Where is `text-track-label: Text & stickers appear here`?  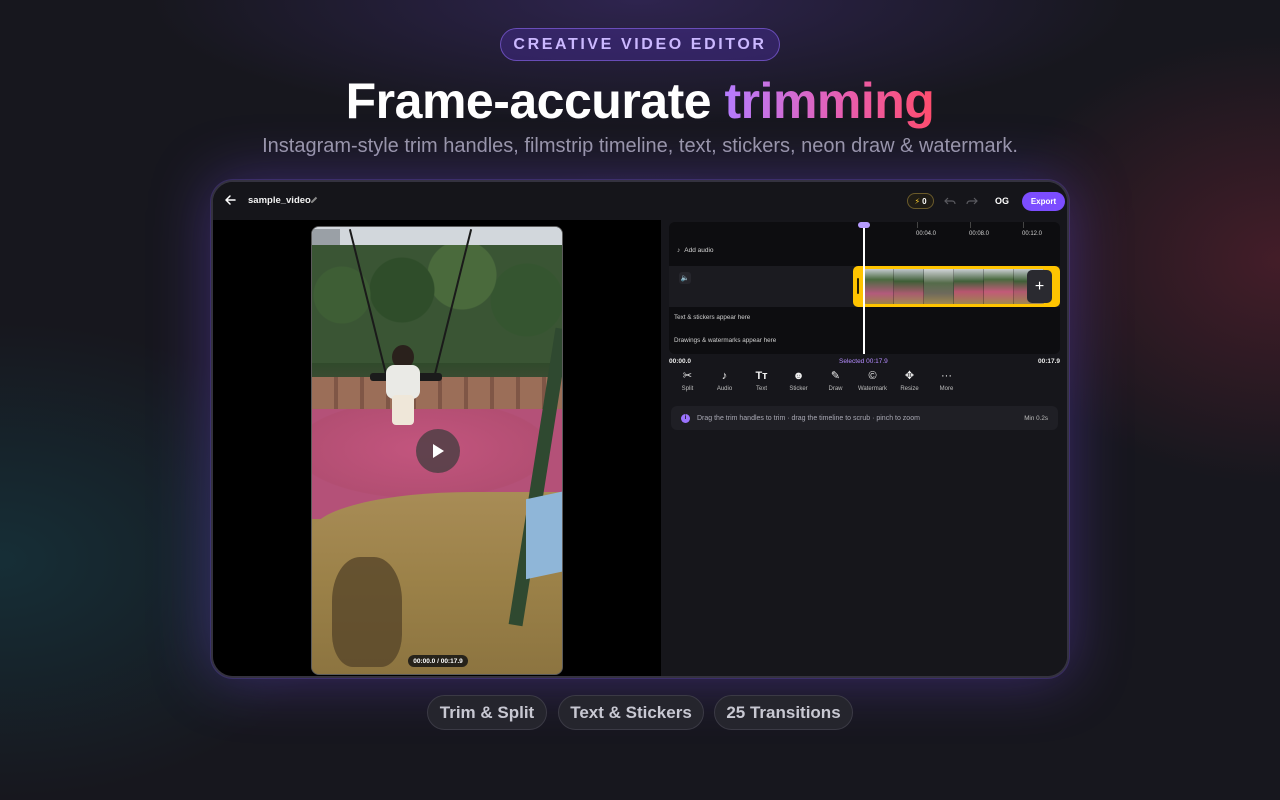
text-track-label: Text & stickers appear here is located at coordinates (712, 317).